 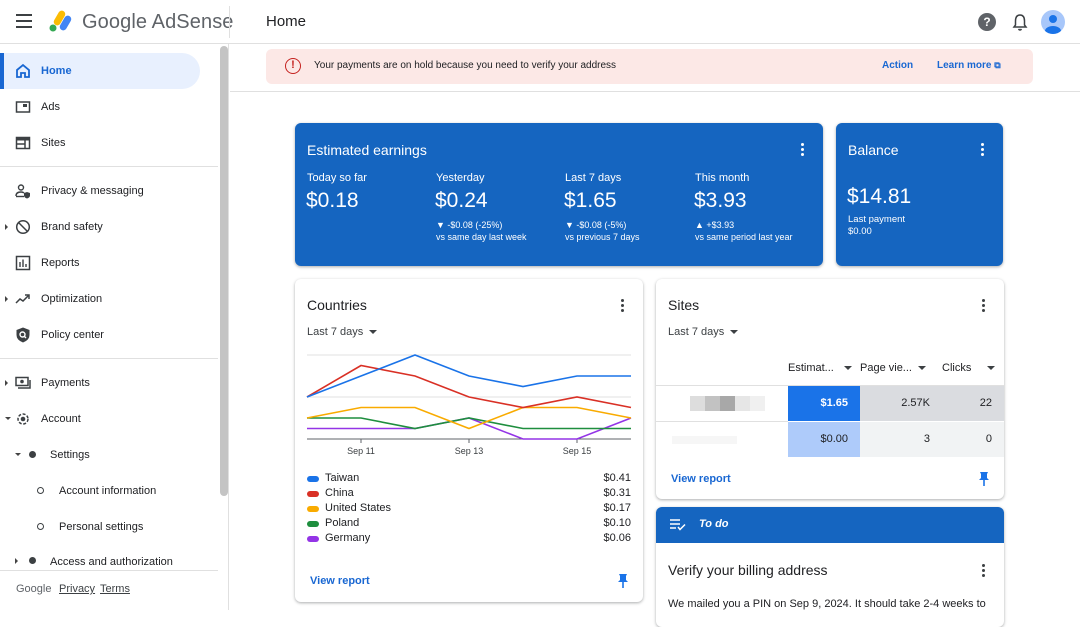 I want to click on privacy-icon, so click(x=22, y=191).